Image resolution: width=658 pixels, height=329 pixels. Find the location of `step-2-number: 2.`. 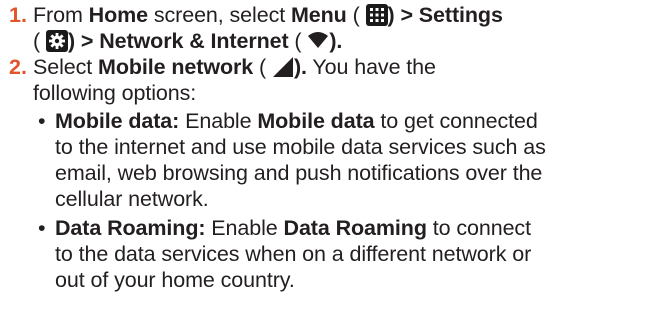

step-2-number: 2. is located at coordinates (18, 67).